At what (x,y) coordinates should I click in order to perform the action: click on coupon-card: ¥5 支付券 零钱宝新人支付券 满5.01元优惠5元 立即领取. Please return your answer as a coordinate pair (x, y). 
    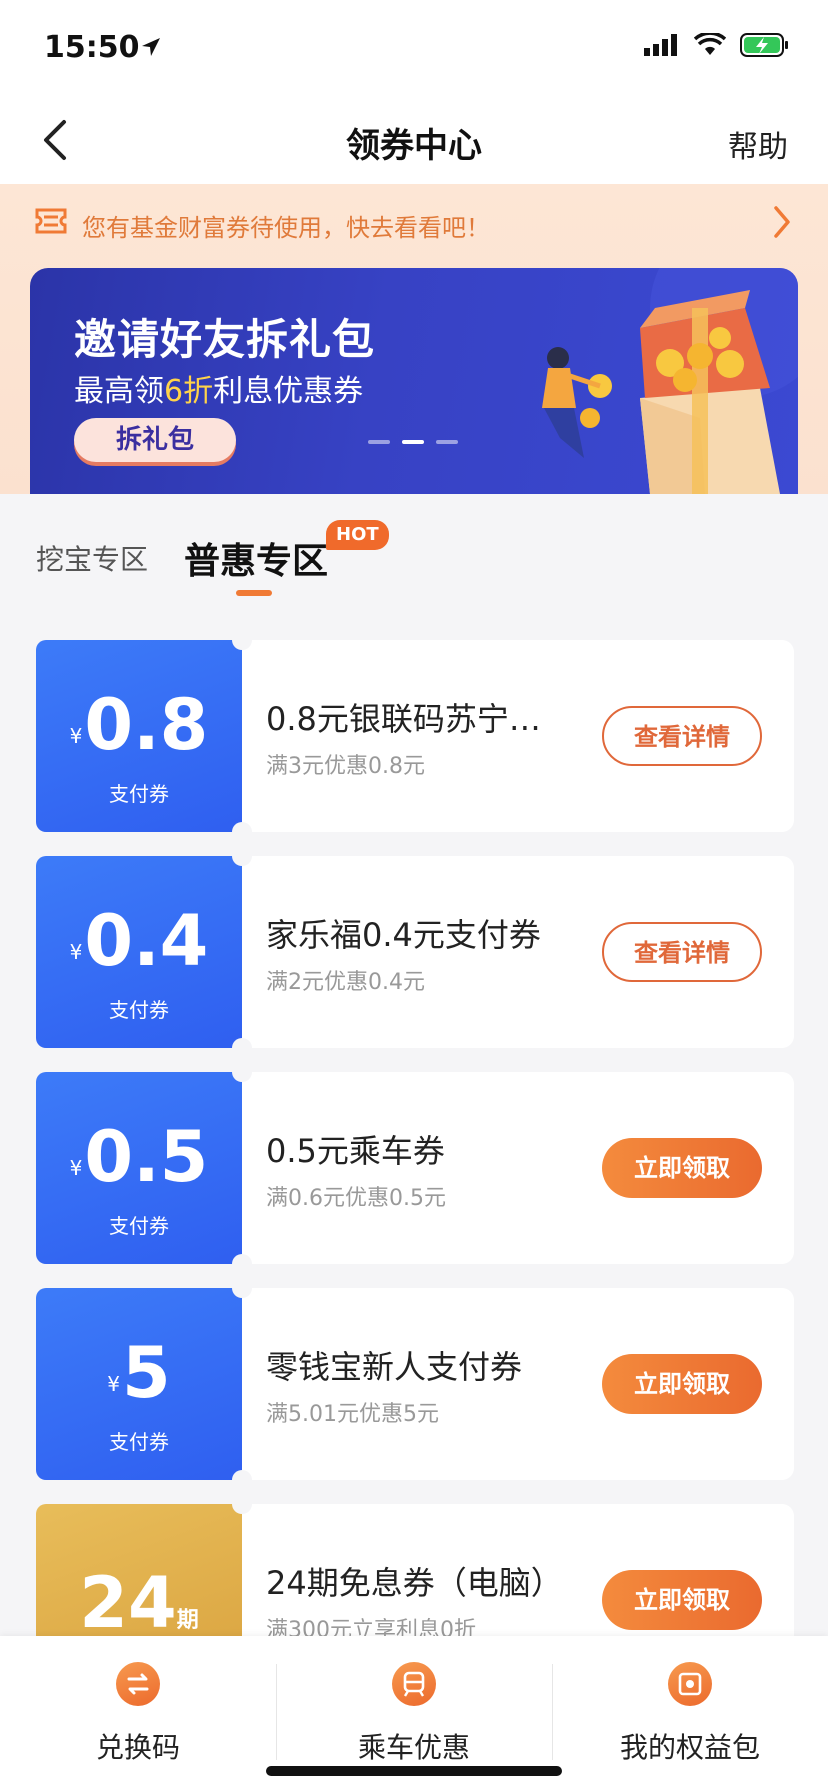
    Looking at the image, I should click on (415, 1384).